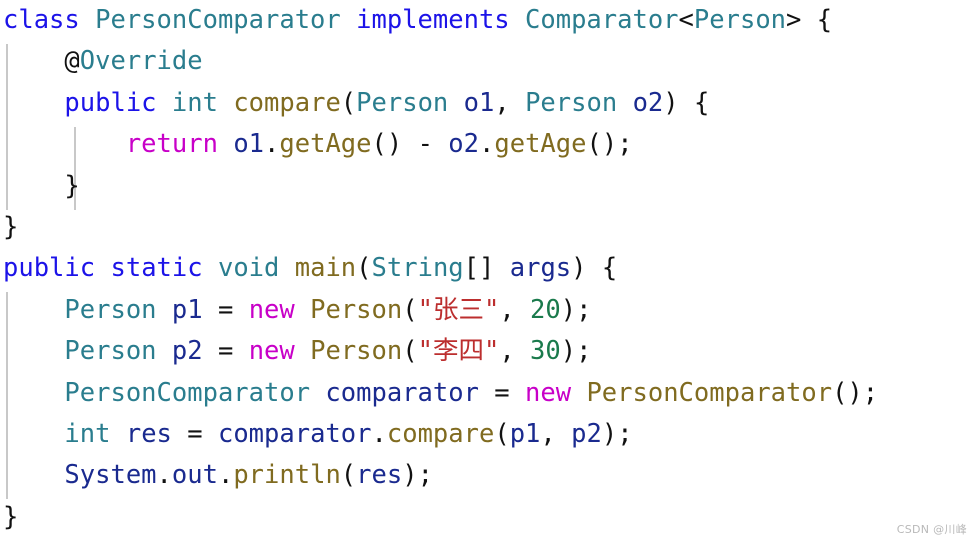  What do you see at coordinates (487, 227) in the screenshot?
I see `code-line-6: }` at bounding box center [487, 227].